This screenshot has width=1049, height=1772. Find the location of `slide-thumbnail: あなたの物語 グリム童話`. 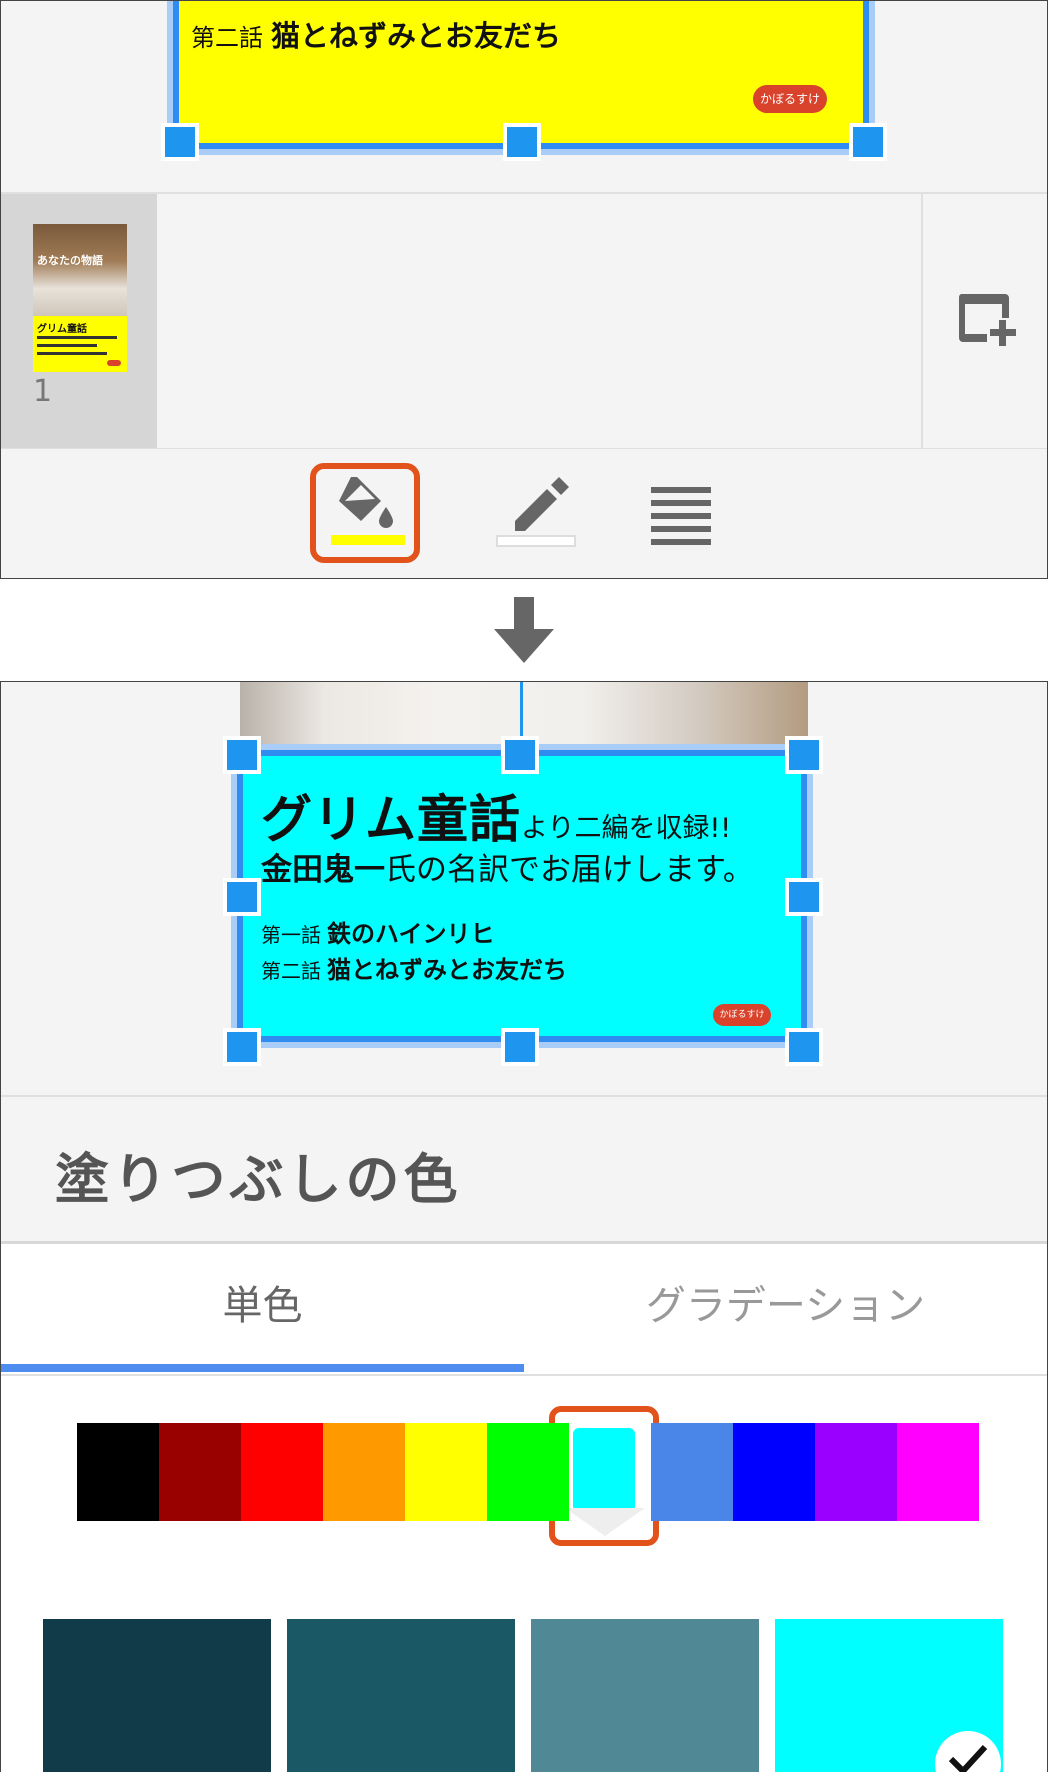

slide-thumbnail: あなたの物語 グリム童話 is located at coordinates (80, 298).